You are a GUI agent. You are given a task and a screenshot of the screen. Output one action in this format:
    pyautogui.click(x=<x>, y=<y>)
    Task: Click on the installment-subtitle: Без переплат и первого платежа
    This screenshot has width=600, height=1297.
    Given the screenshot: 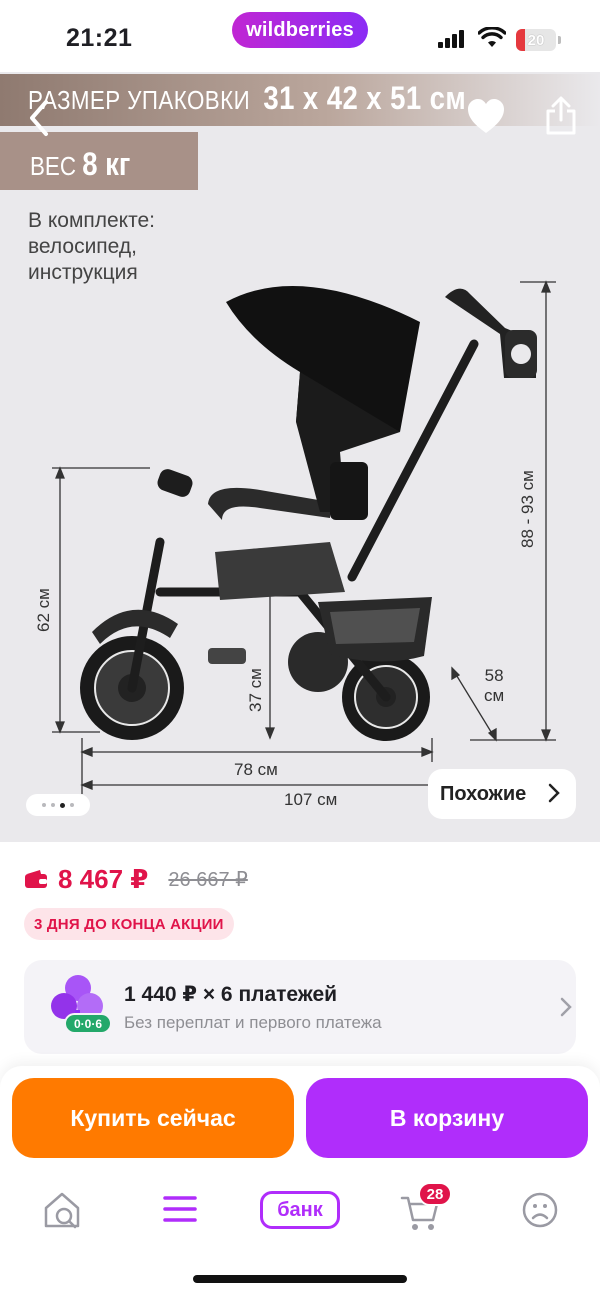 What is the action you would take?
    pyautogui.click(x=253, y=1022)
    